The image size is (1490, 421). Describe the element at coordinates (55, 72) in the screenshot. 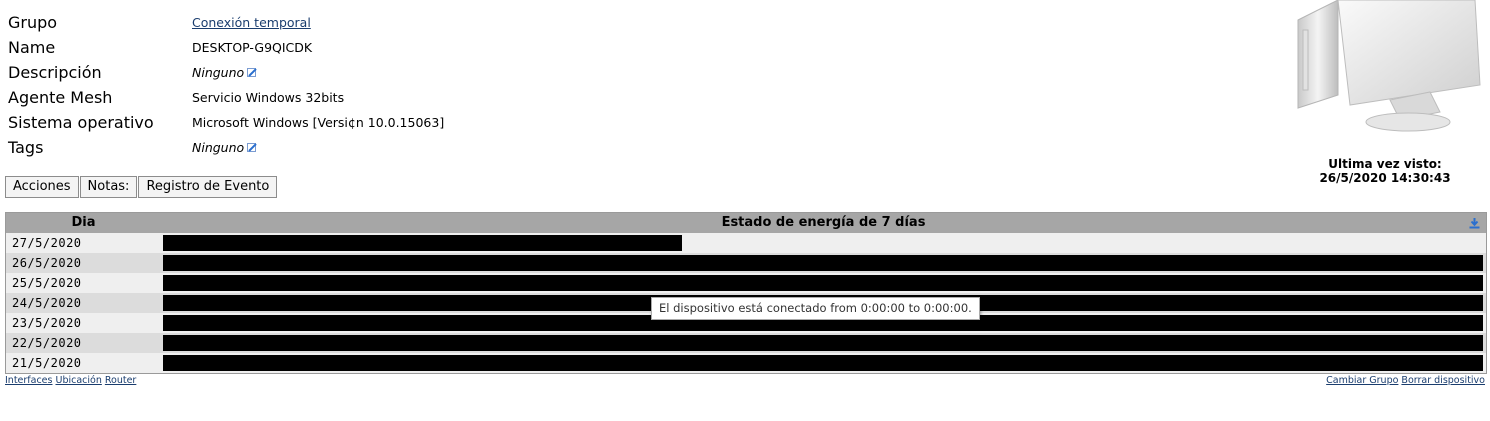

I see `description-label: Descripción` at that location.